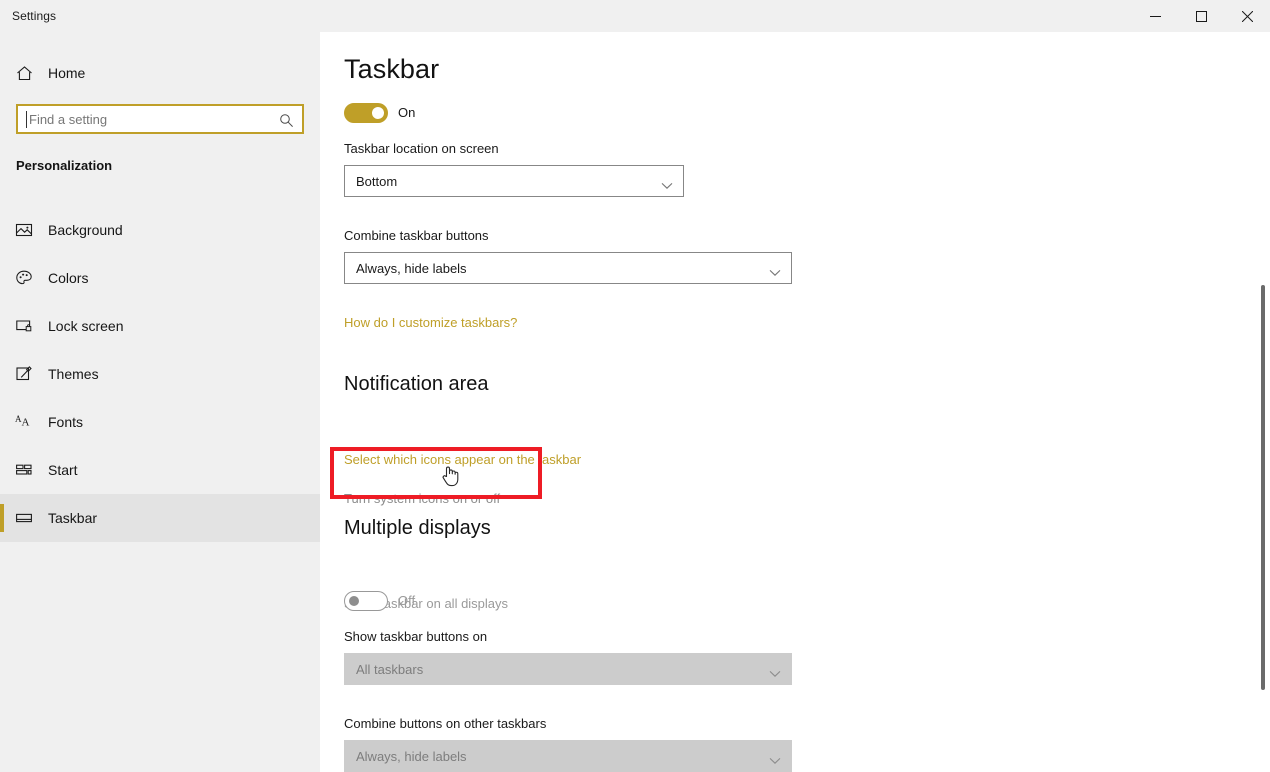 This screenshot has height=772, width=1270. What do you see at coordinates (366, 601) in the screenshot?
I see `show-taskbar-all-displays-toggle` at bounding box center [366, 601].